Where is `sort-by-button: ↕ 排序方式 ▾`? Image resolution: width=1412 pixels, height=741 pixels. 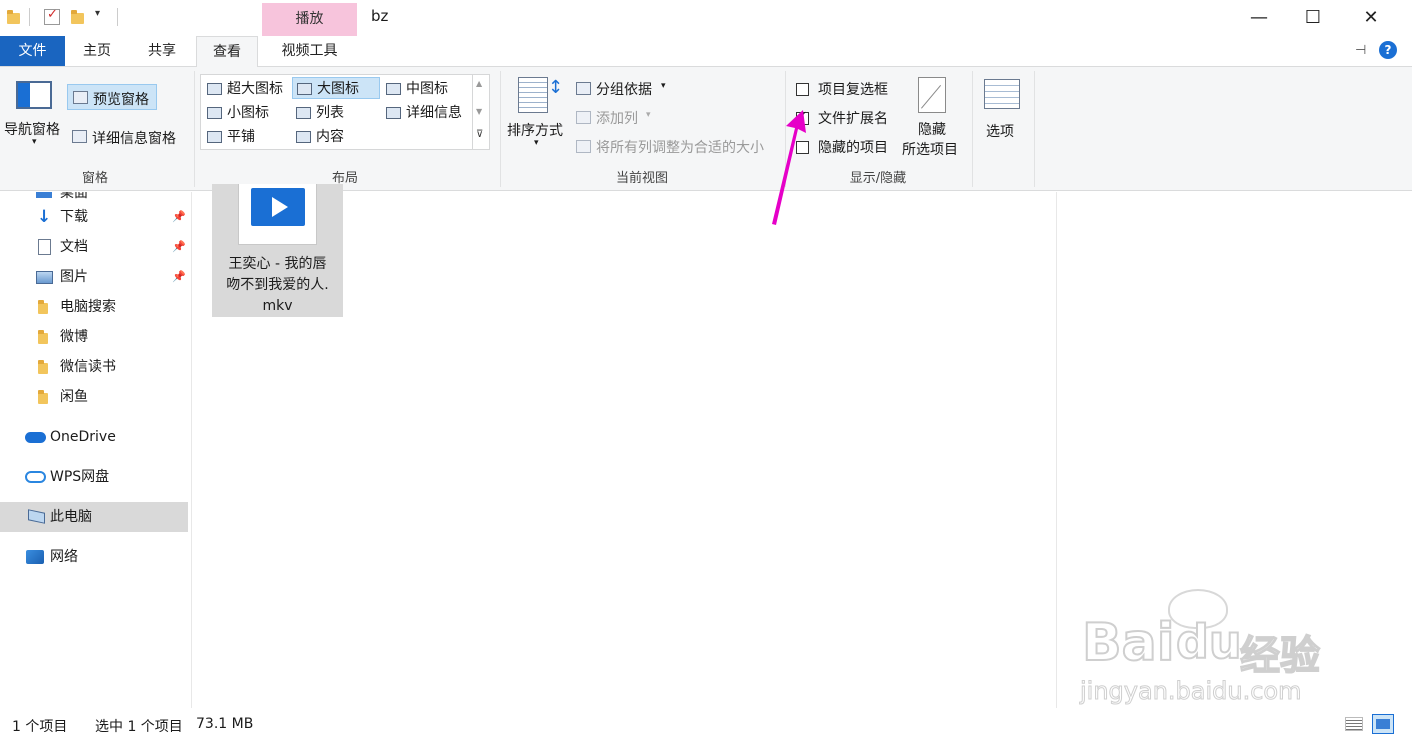 sort-by-button: ↕ 排序方式 ▾ is located at coordinates (537, 116).